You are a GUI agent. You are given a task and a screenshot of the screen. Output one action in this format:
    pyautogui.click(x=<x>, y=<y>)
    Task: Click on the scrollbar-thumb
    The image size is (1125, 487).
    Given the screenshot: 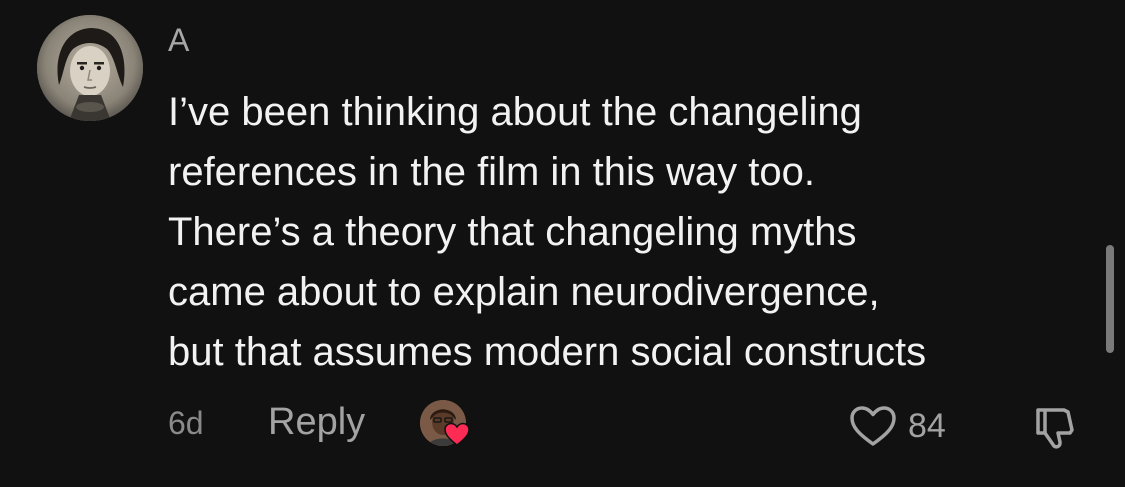 What is the action you would take?
    pyautogui.click(x=1110, y=299)
    